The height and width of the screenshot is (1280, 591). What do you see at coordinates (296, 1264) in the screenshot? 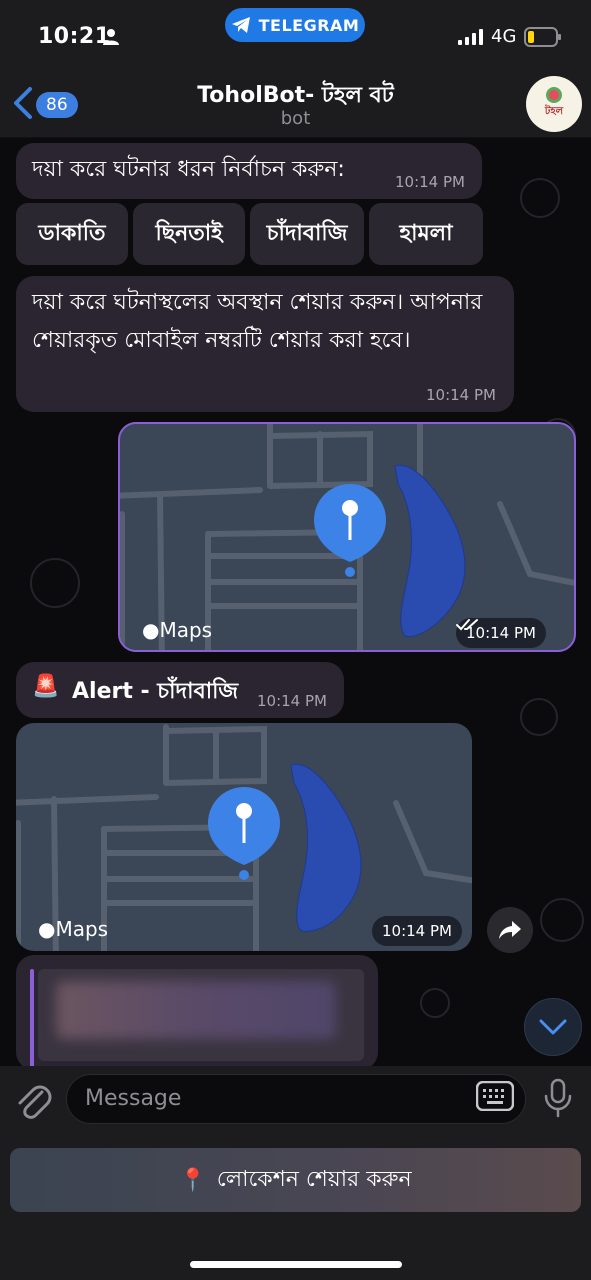
I see `home-indicator` at bounding box center [296, 1264].